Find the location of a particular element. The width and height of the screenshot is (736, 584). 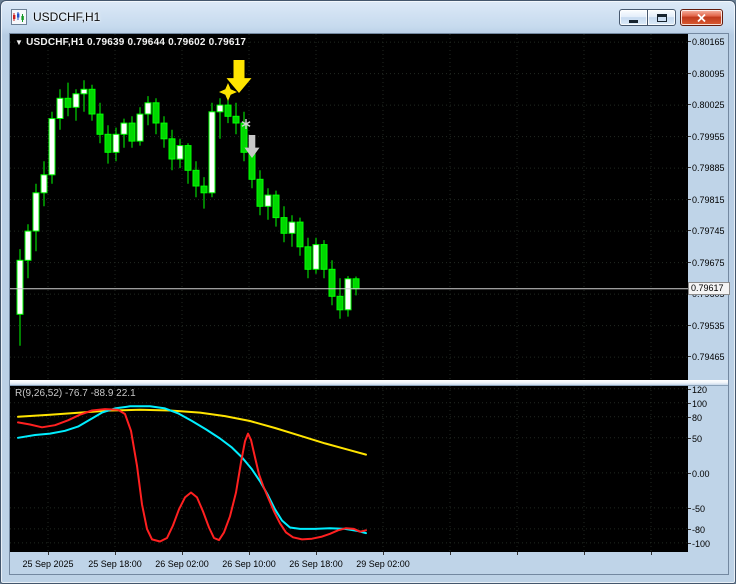

time-axis-label: 26 Sep 10:00 is located at coordinates (249, 564).